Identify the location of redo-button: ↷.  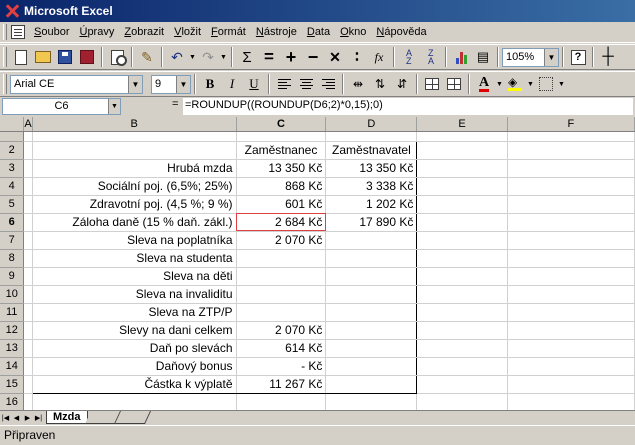
(208, 57).